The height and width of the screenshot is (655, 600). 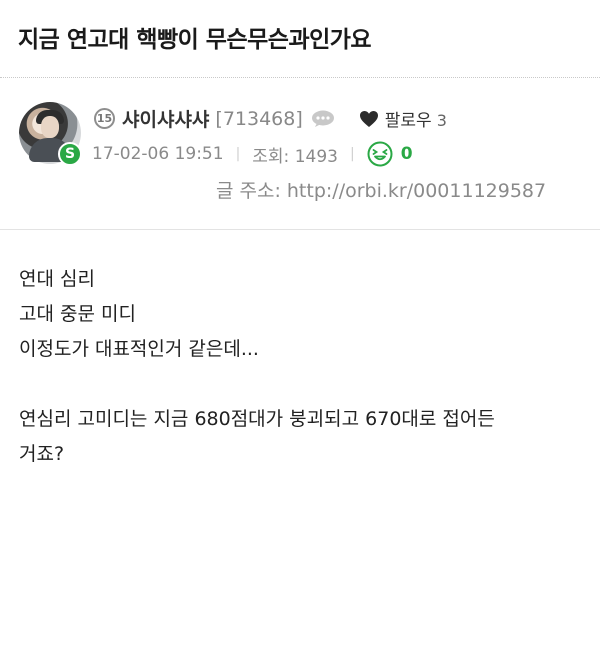 I want to click on message-icon, so click(x=323, y=119).